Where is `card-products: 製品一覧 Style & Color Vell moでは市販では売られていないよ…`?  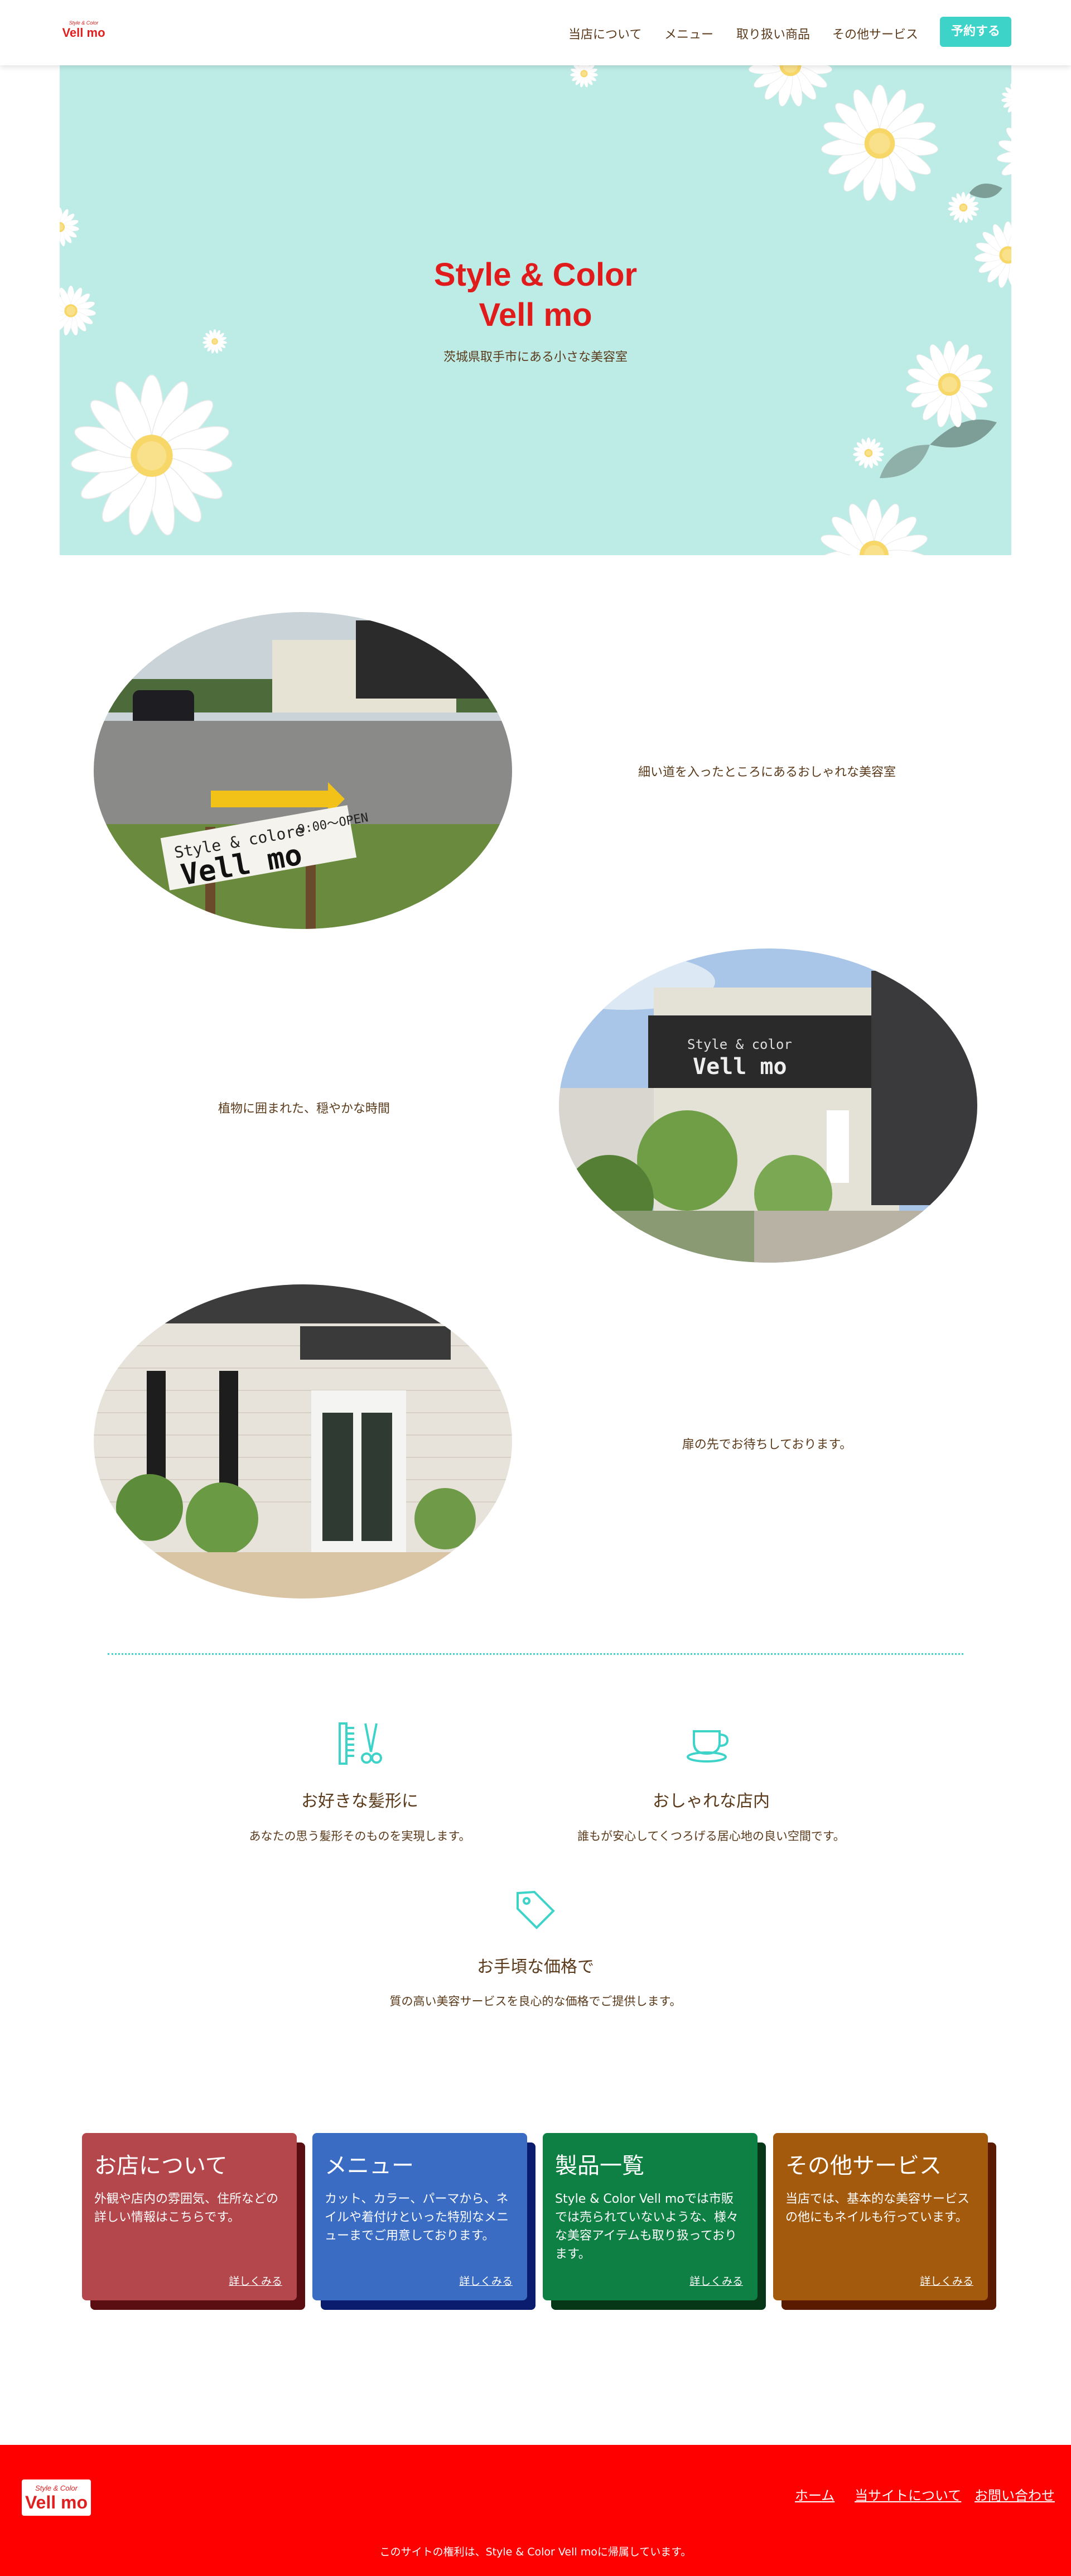 card-products: 製品一覧 Style & Color Vell moでは市販では売られていないよ… is located at coordinates (650, 2216).